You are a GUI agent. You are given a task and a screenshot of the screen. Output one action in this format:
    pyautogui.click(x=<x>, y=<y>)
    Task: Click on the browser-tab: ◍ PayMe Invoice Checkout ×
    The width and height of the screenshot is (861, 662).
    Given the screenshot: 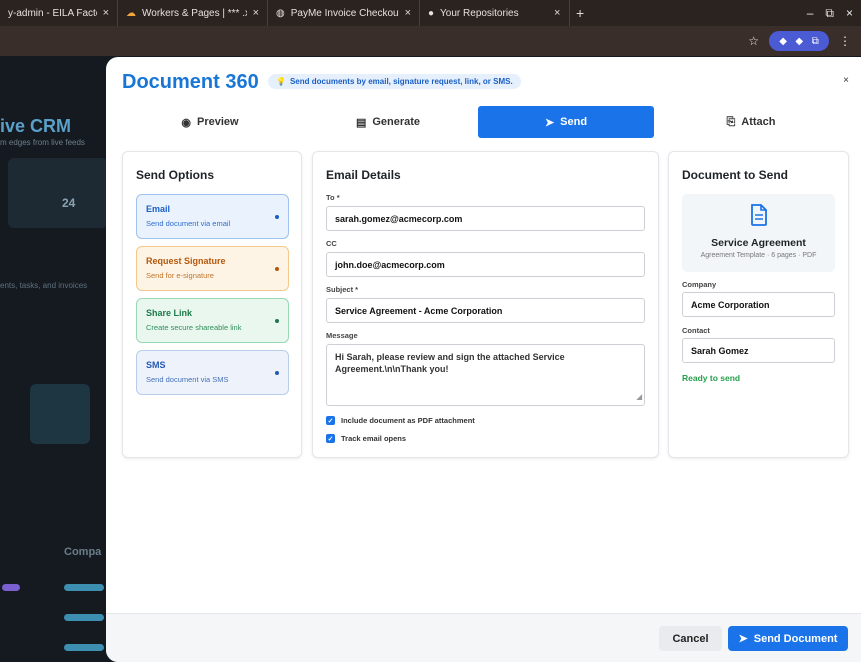 What is the action you would take?
    pyautogui.click(x=344, y=13)
    